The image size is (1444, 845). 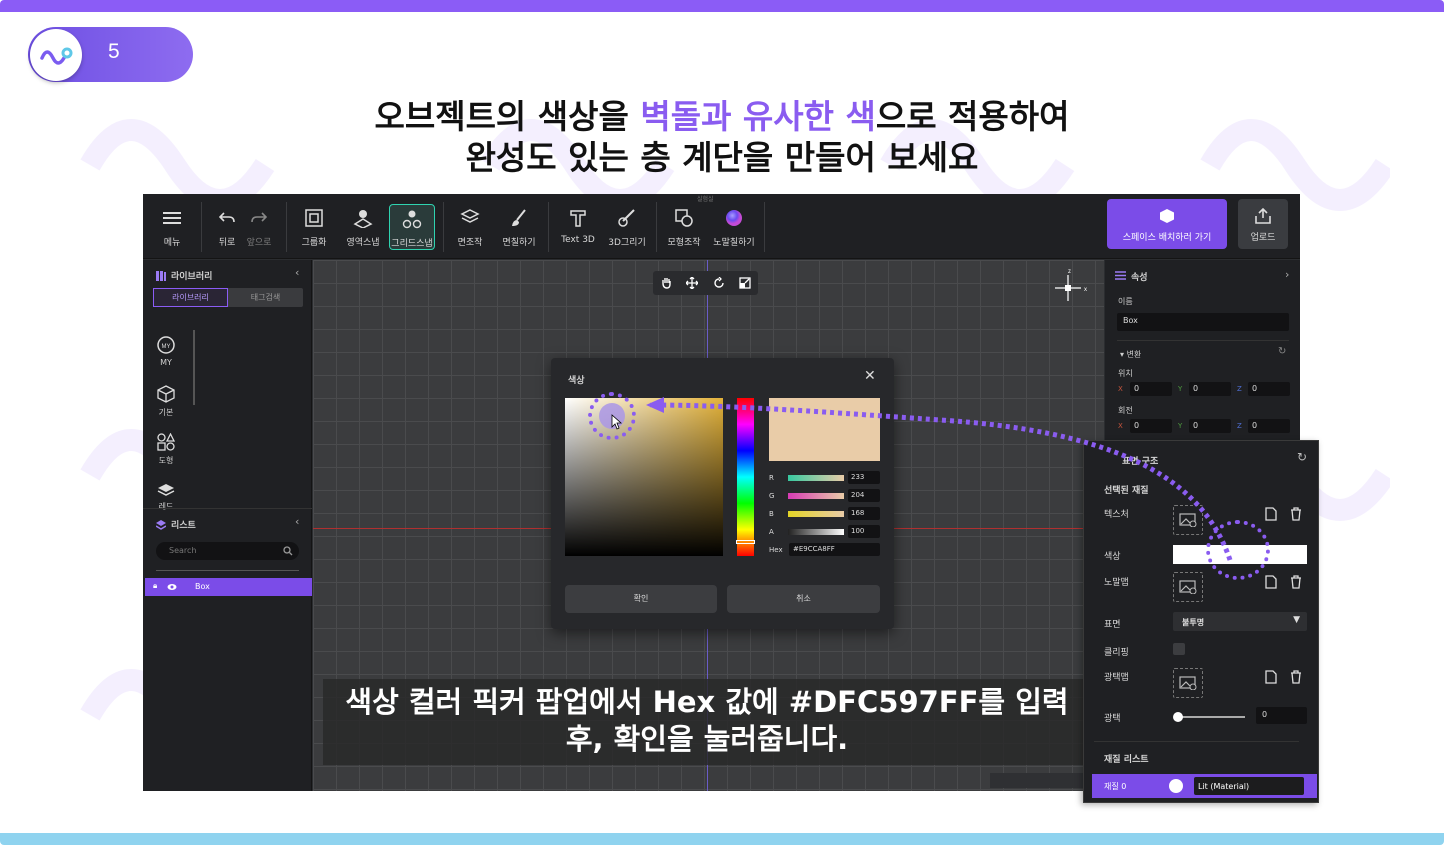 I want to click on toolbar-divider, so click(x=201, y=227).